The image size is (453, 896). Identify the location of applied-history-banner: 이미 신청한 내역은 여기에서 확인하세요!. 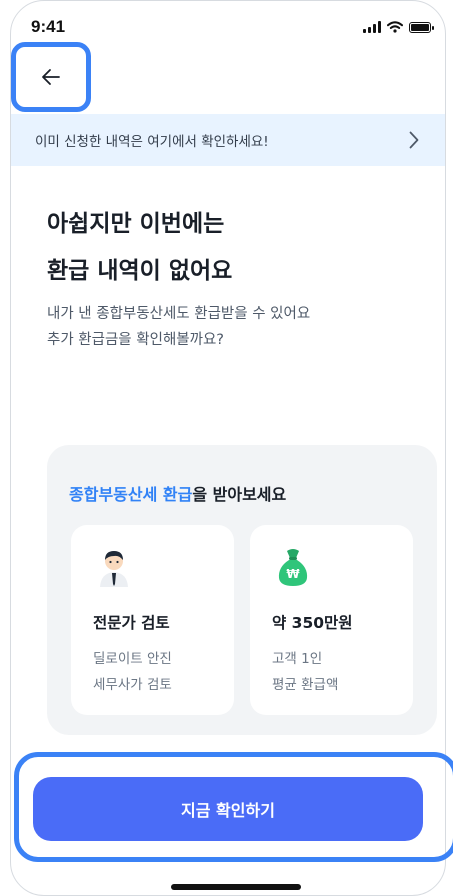
(228, 140).